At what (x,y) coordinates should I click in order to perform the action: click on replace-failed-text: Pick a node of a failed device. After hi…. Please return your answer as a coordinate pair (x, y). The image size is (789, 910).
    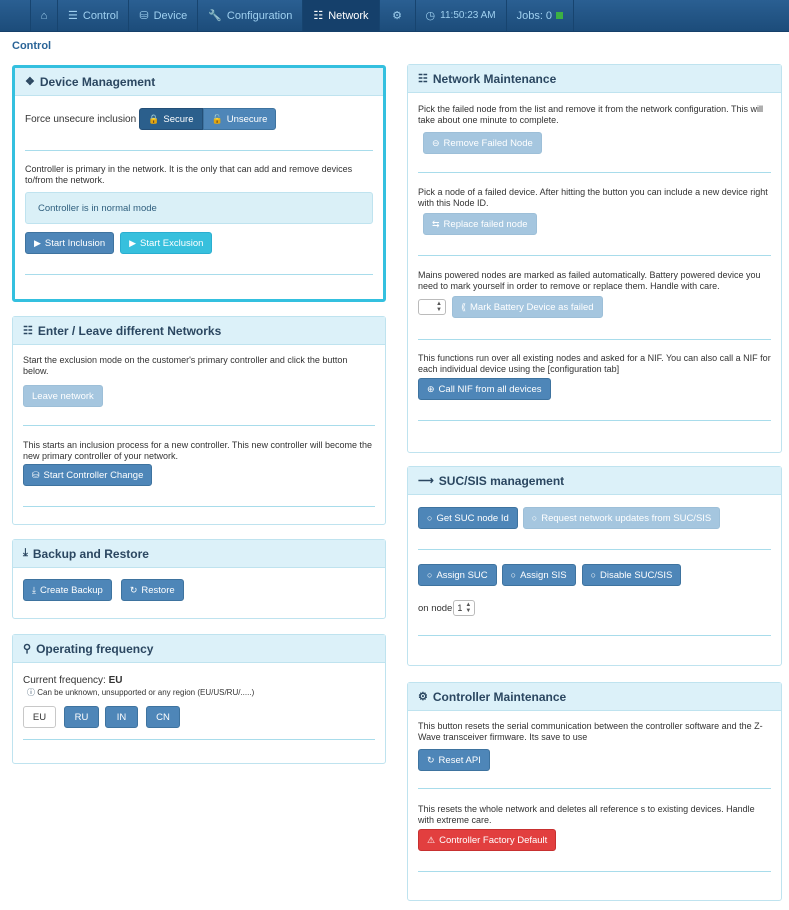
    Looking at the image, I should click on (593, 197).